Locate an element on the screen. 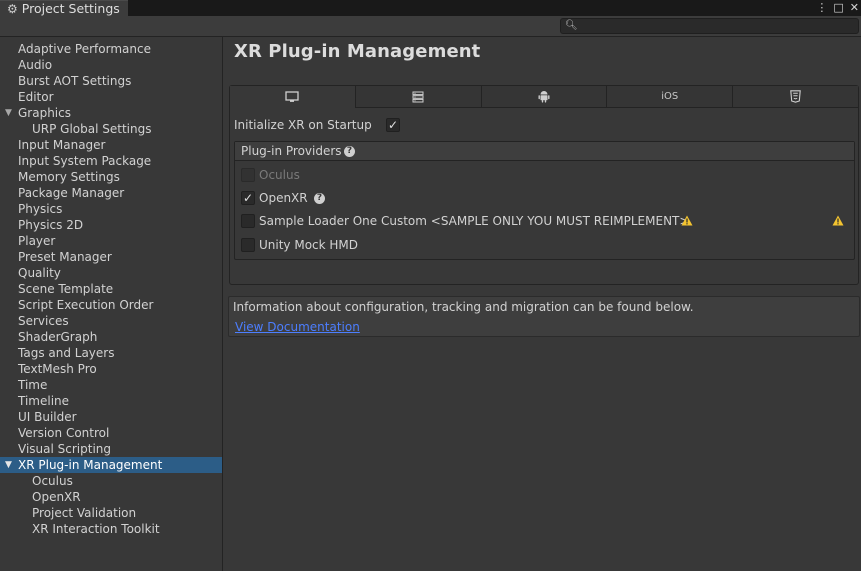 The height and width of the screenshot is (571, 861). sidebar-item-label: Services is located at coordinates (43, 321).